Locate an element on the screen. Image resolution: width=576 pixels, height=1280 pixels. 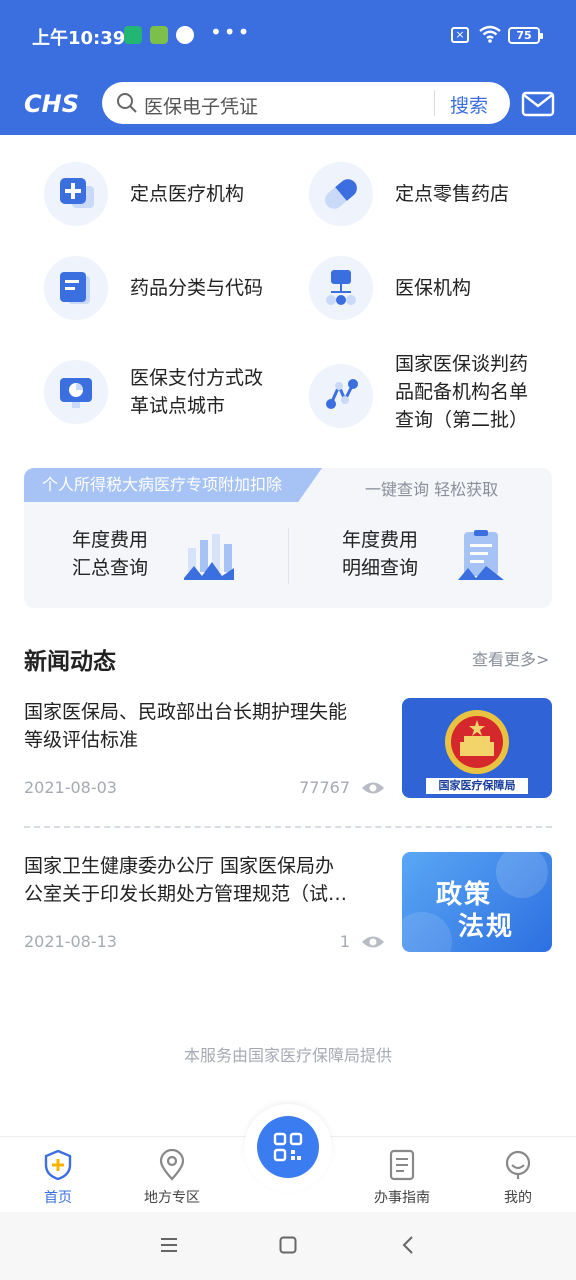
nav-guide: 办事指南 is located at coordinates (402, 1178).